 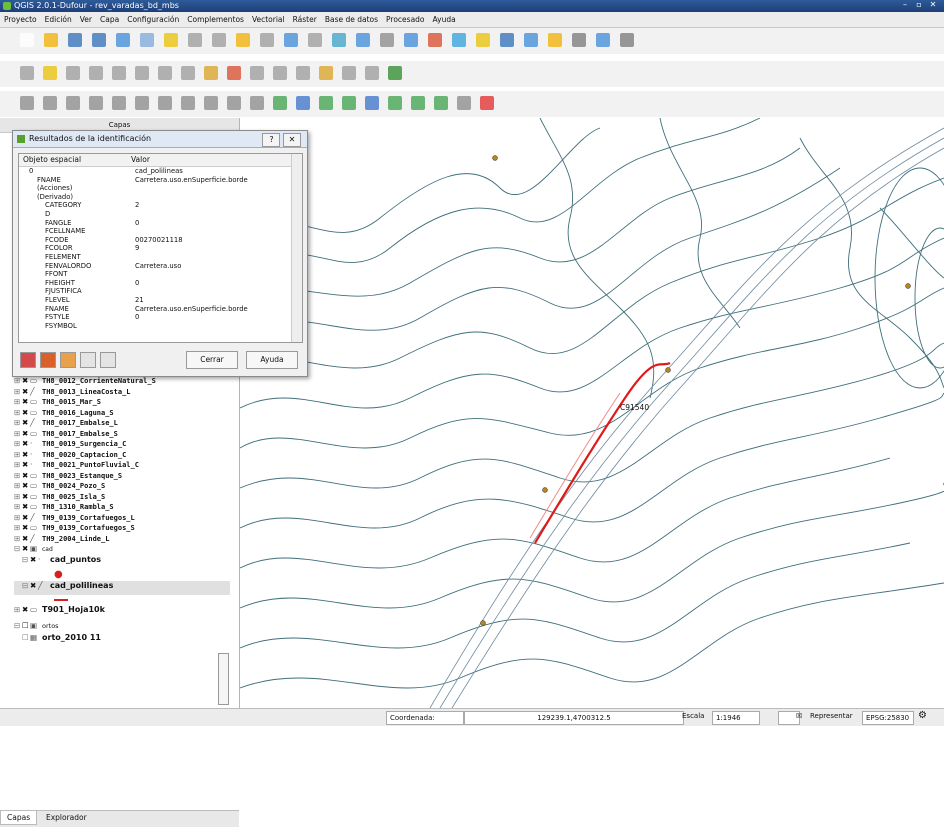 What do you see at coordinates (122, 638) in the screenshot?
I see `layer-item-orto: ☐▦ orto_2010 11` at bounding box center [122, 638].